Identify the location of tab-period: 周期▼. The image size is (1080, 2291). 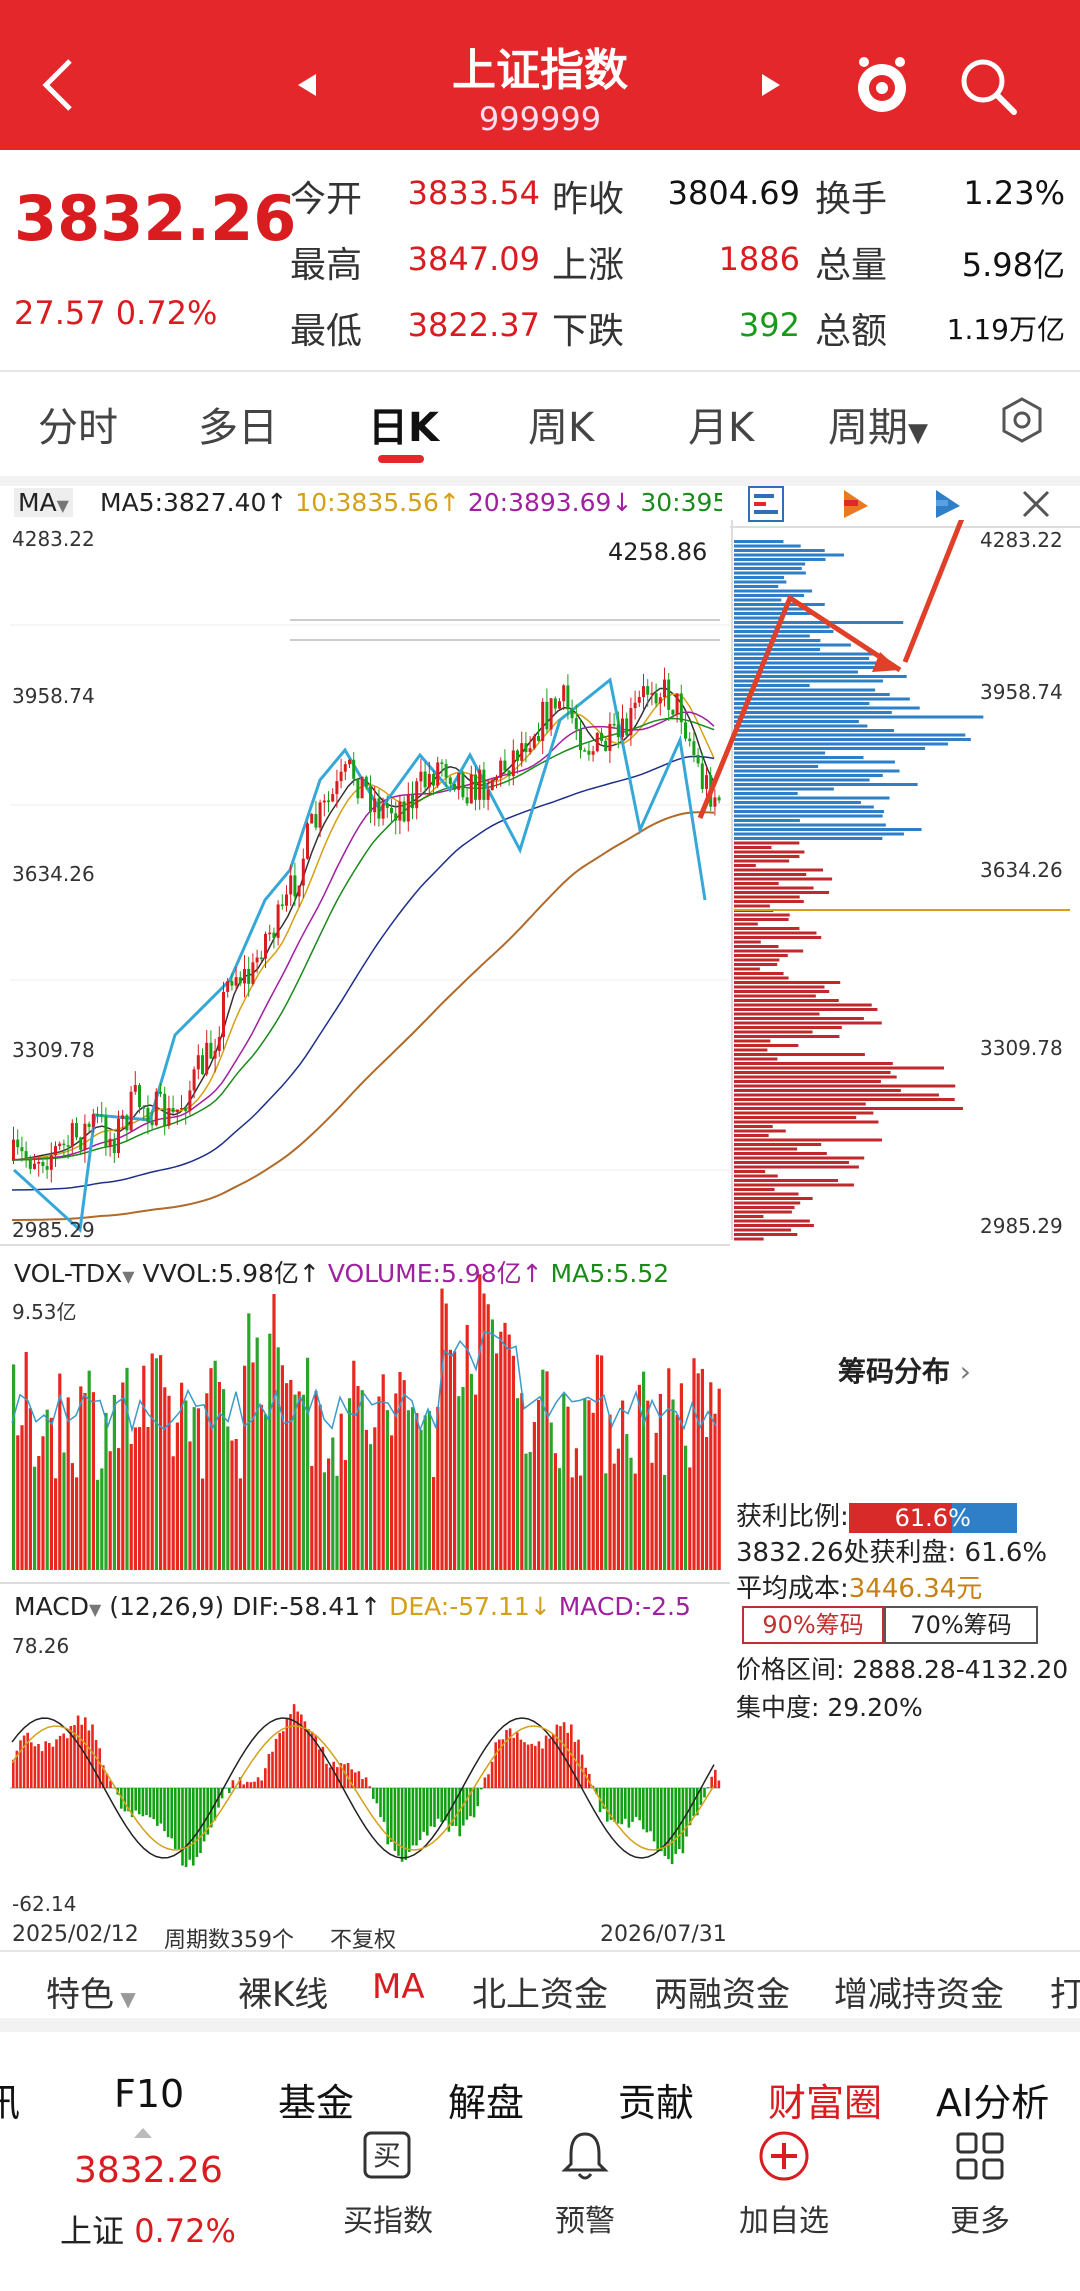
(878, 424).